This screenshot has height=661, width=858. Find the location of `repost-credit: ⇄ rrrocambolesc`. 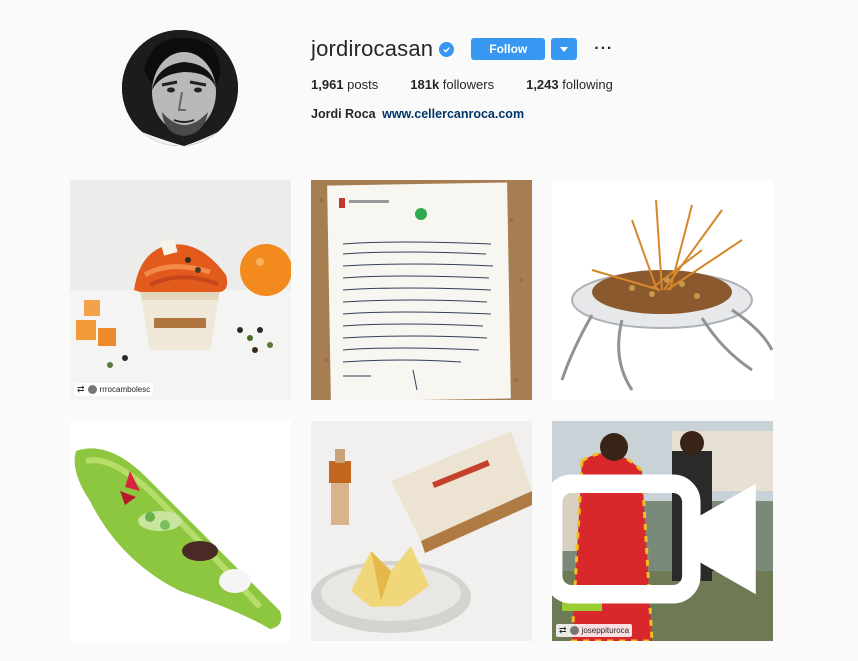

repost-credit: ⇄ rrrocambolesc is located at coordinates (114, 389).